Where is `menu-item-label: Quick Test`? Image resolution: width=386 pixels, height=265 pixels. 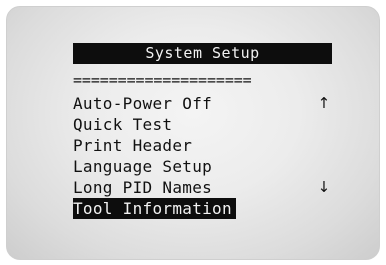 menu-item-label: Quick Test is located at coordinates (123, 124).